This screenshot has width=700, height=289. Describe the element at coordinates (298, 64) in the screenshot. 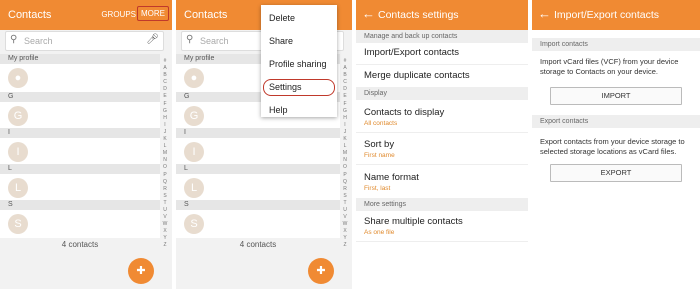

I see `menu-item-profile-sharing: Profile sharing` at that location.